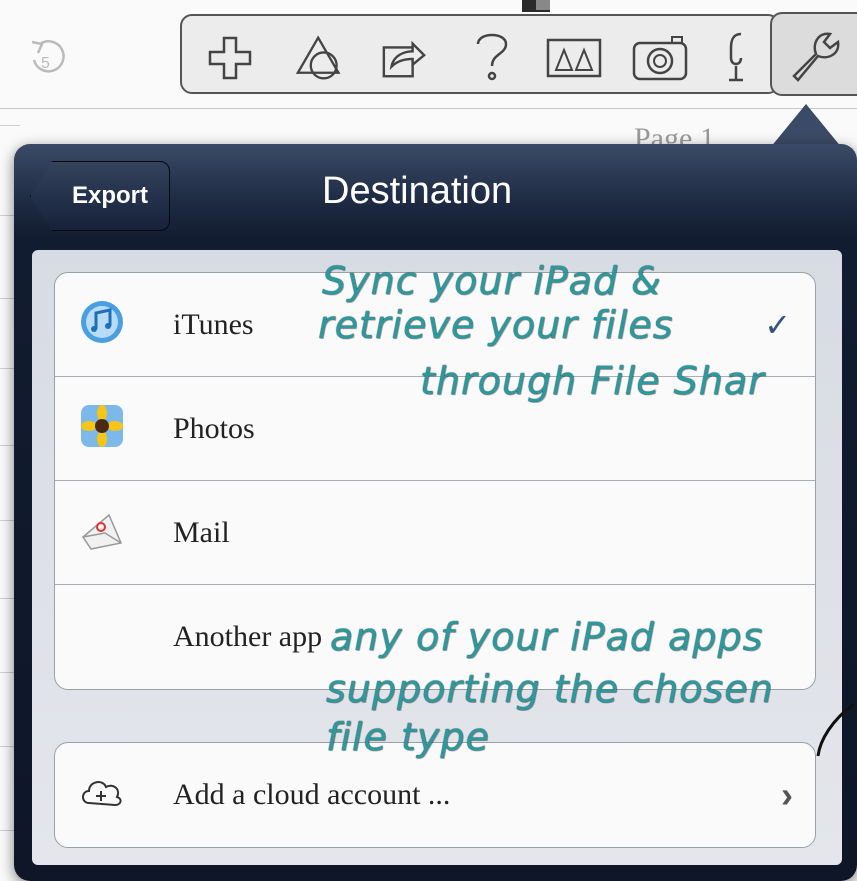 Image resolution: width=857 pixels, height=881 pixels. What do you see at coordinates (214, 428) in the screenshot?
I see `list-item-label: Photos` at bounding box center [214, 428].